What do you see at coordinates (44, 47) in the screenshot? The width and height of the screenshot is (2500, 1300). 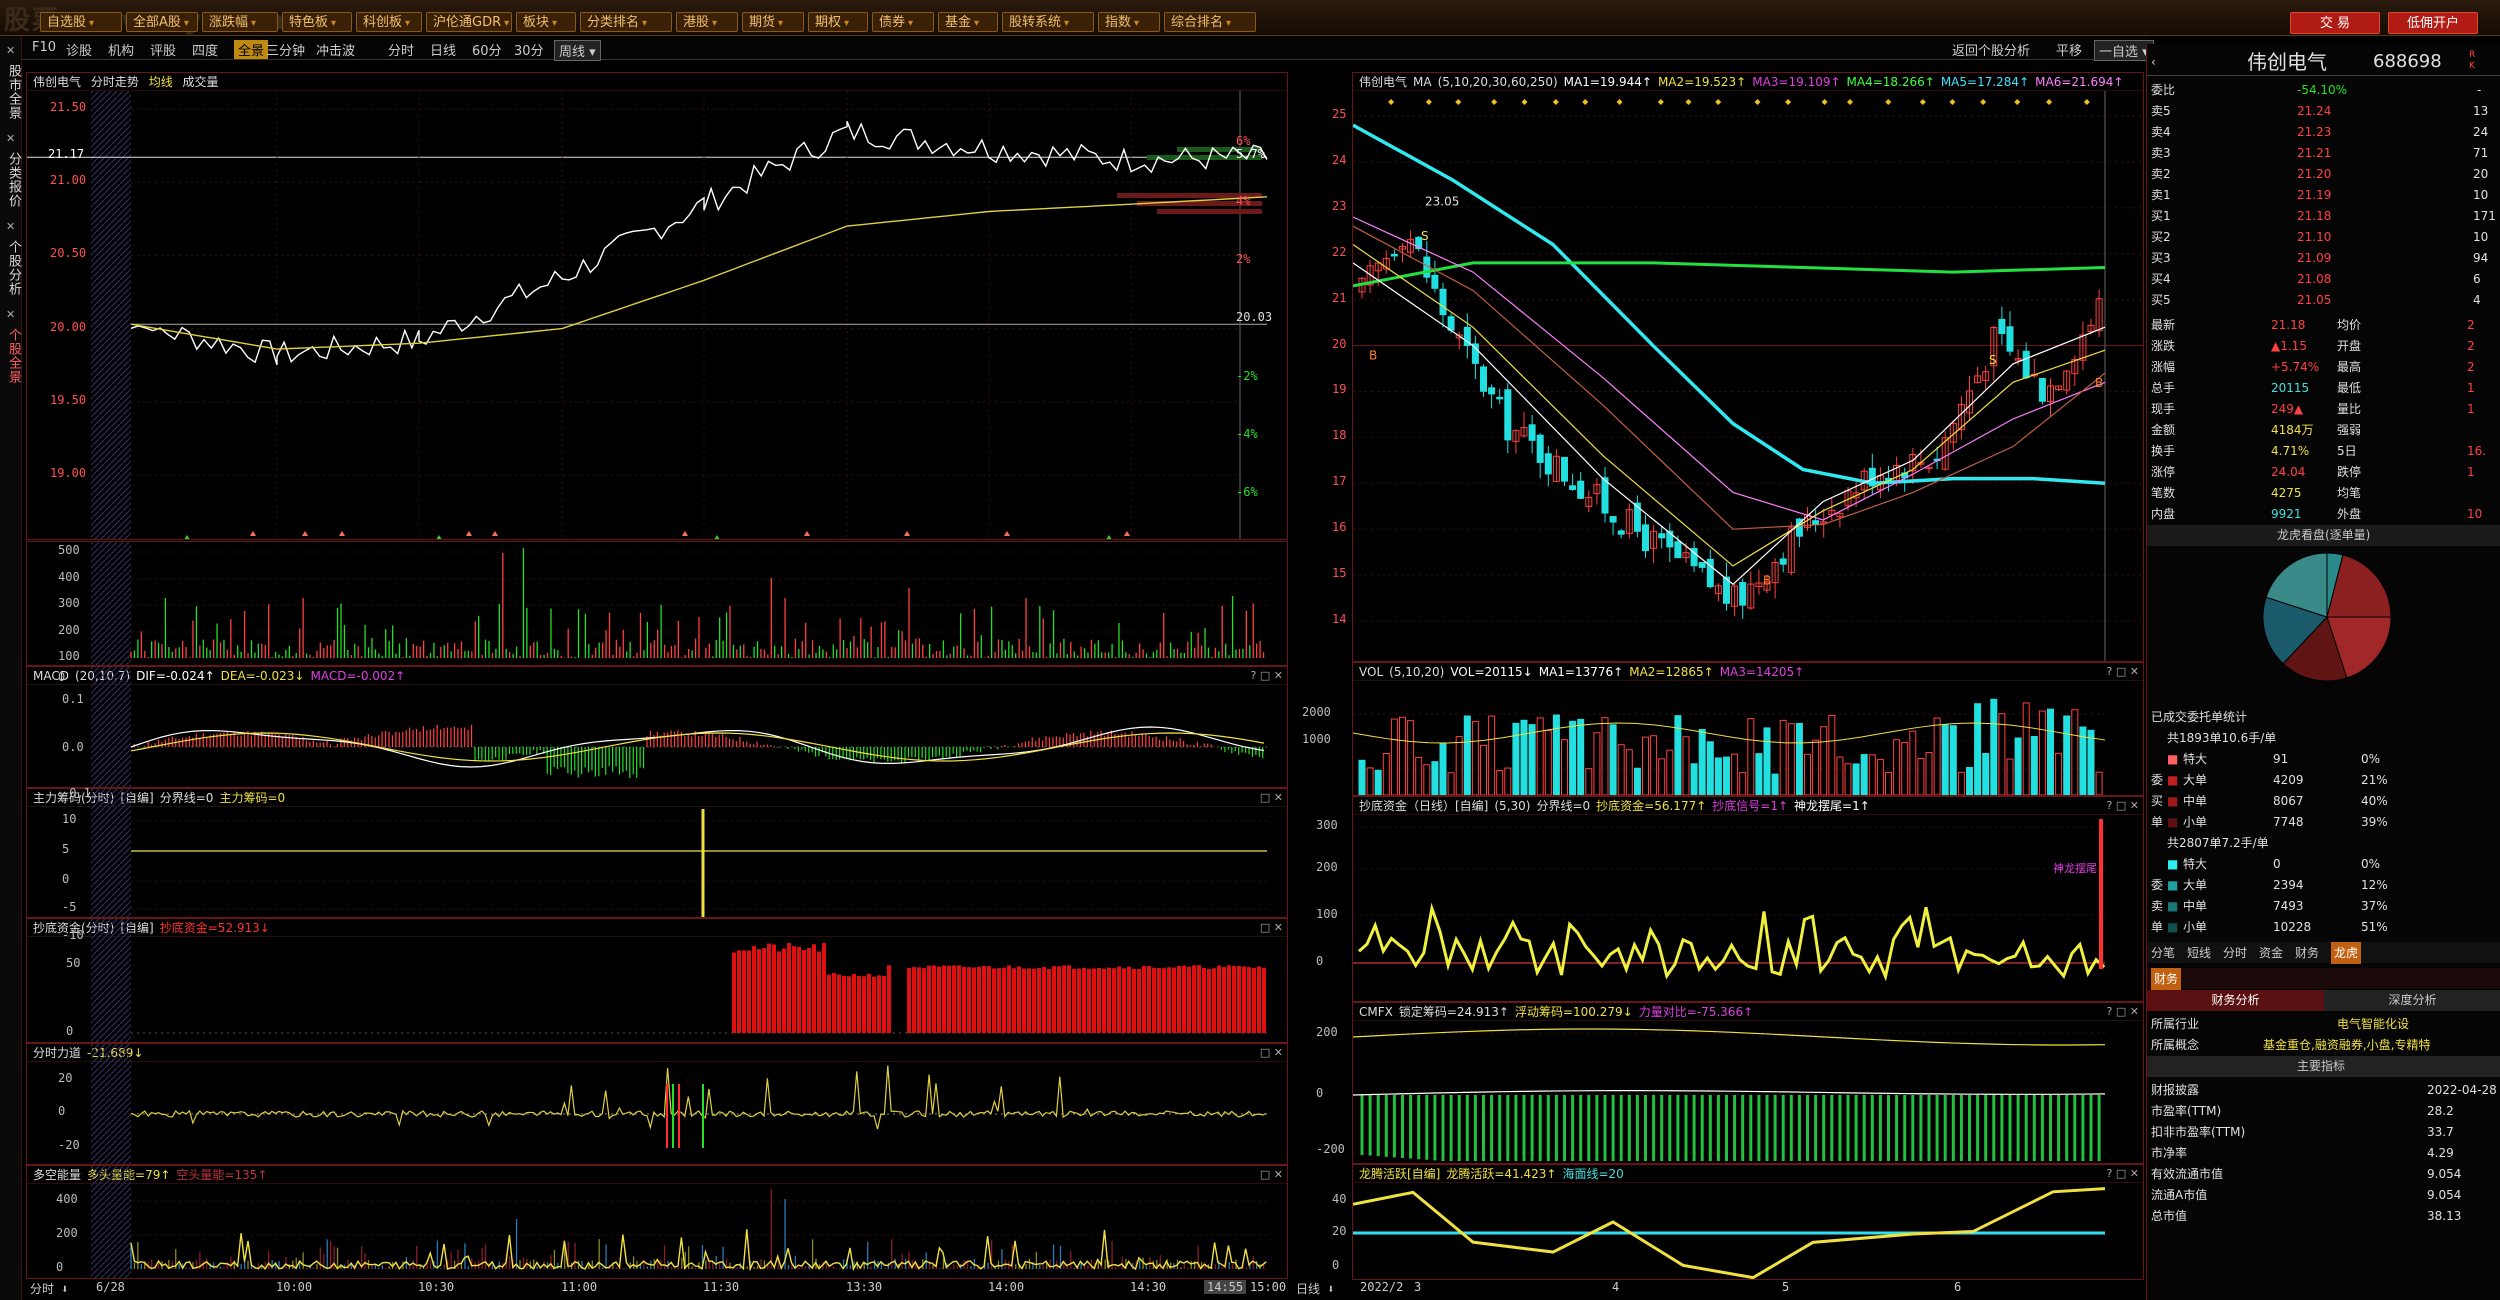 I see `tab-0: F10` at bounding box center [44, 47].